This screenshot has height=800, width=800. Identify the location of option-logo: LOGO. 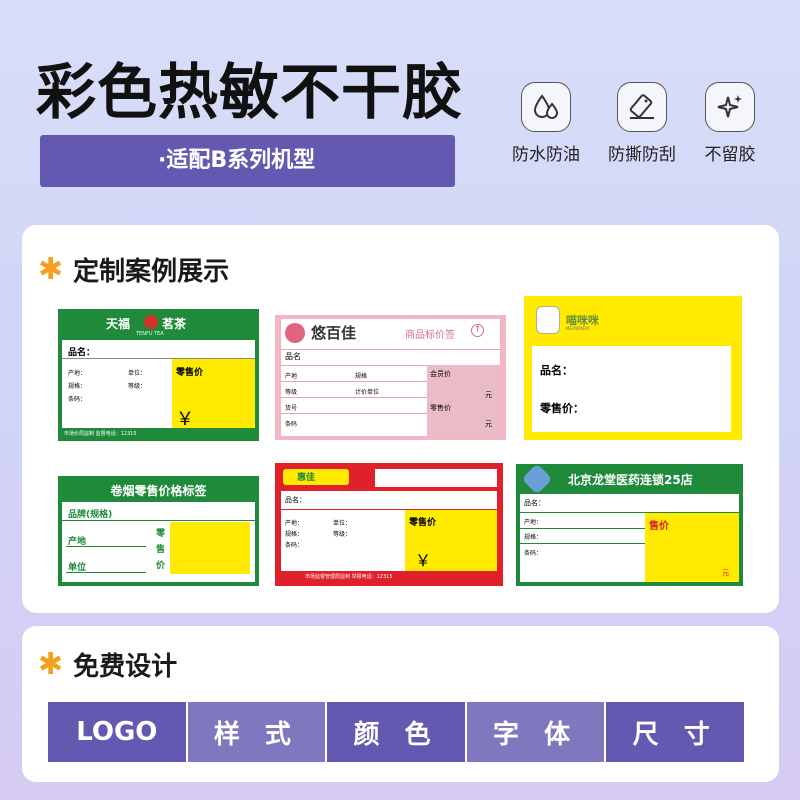
(117, 732).